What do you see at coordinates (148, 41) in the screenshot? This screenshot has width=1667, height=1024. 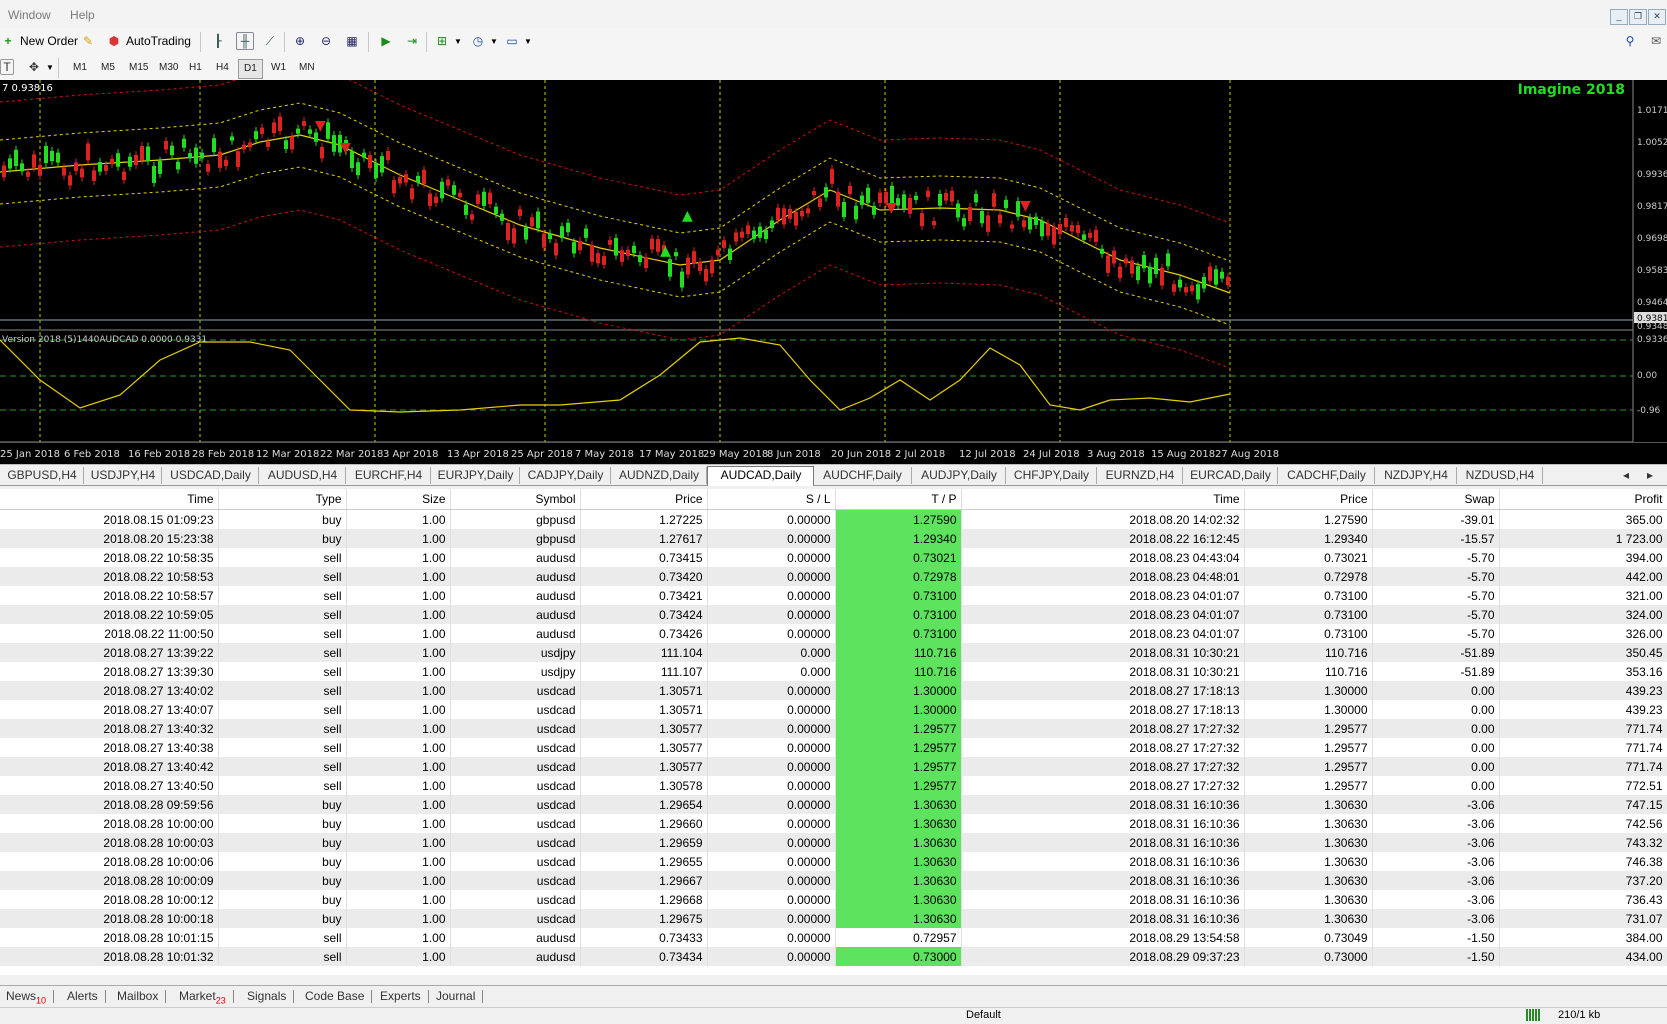 I see `autotrading-button: ⬢ AutoTrading` at bounding box center [148, 41].